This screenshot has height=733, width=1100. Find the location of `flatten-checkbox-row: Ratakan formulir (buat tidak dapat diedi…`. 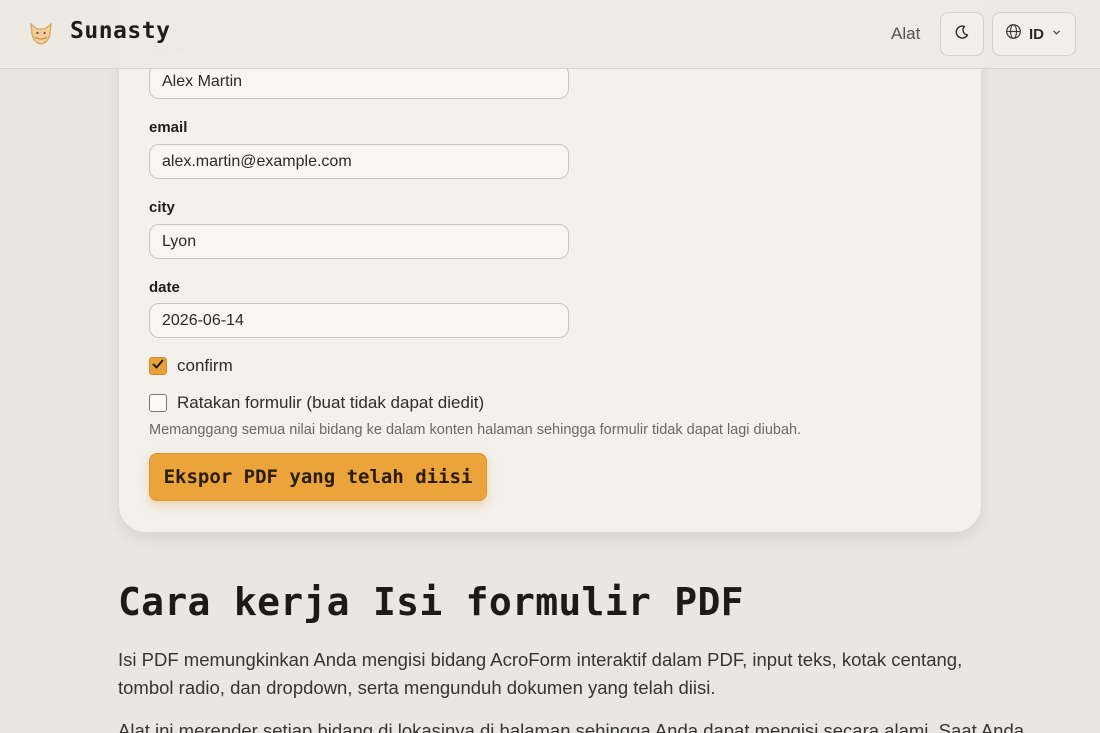

flatten-checkbox-row: Ratakan formulir (buat tidak dapat diedi… is located at coordinates (316, 403).